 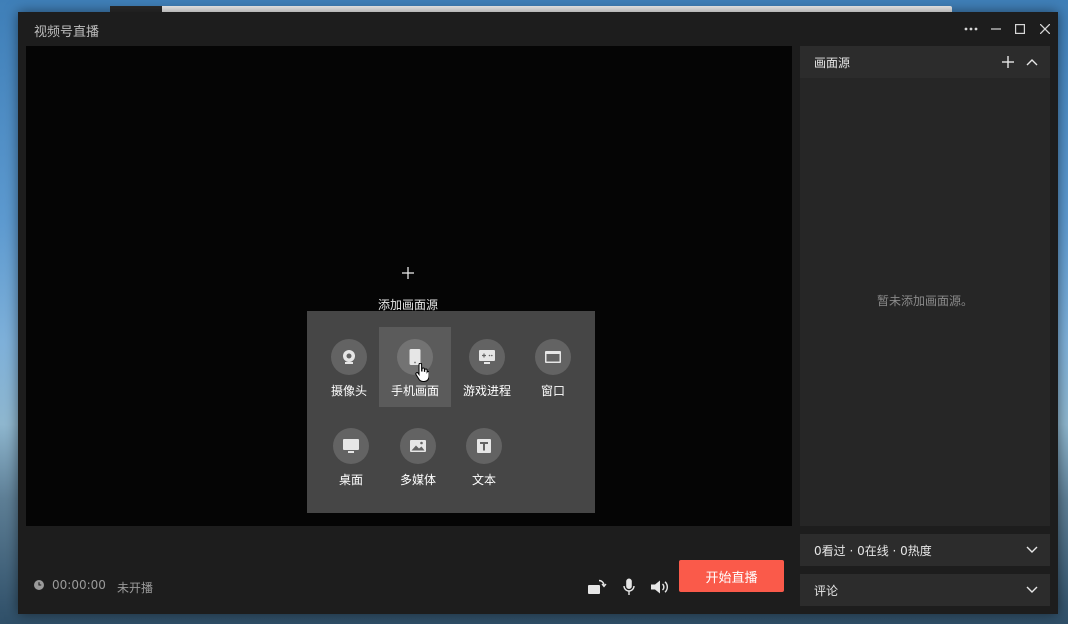 I want to click on window-title: 视频号直播, so click(x=67, y=32).